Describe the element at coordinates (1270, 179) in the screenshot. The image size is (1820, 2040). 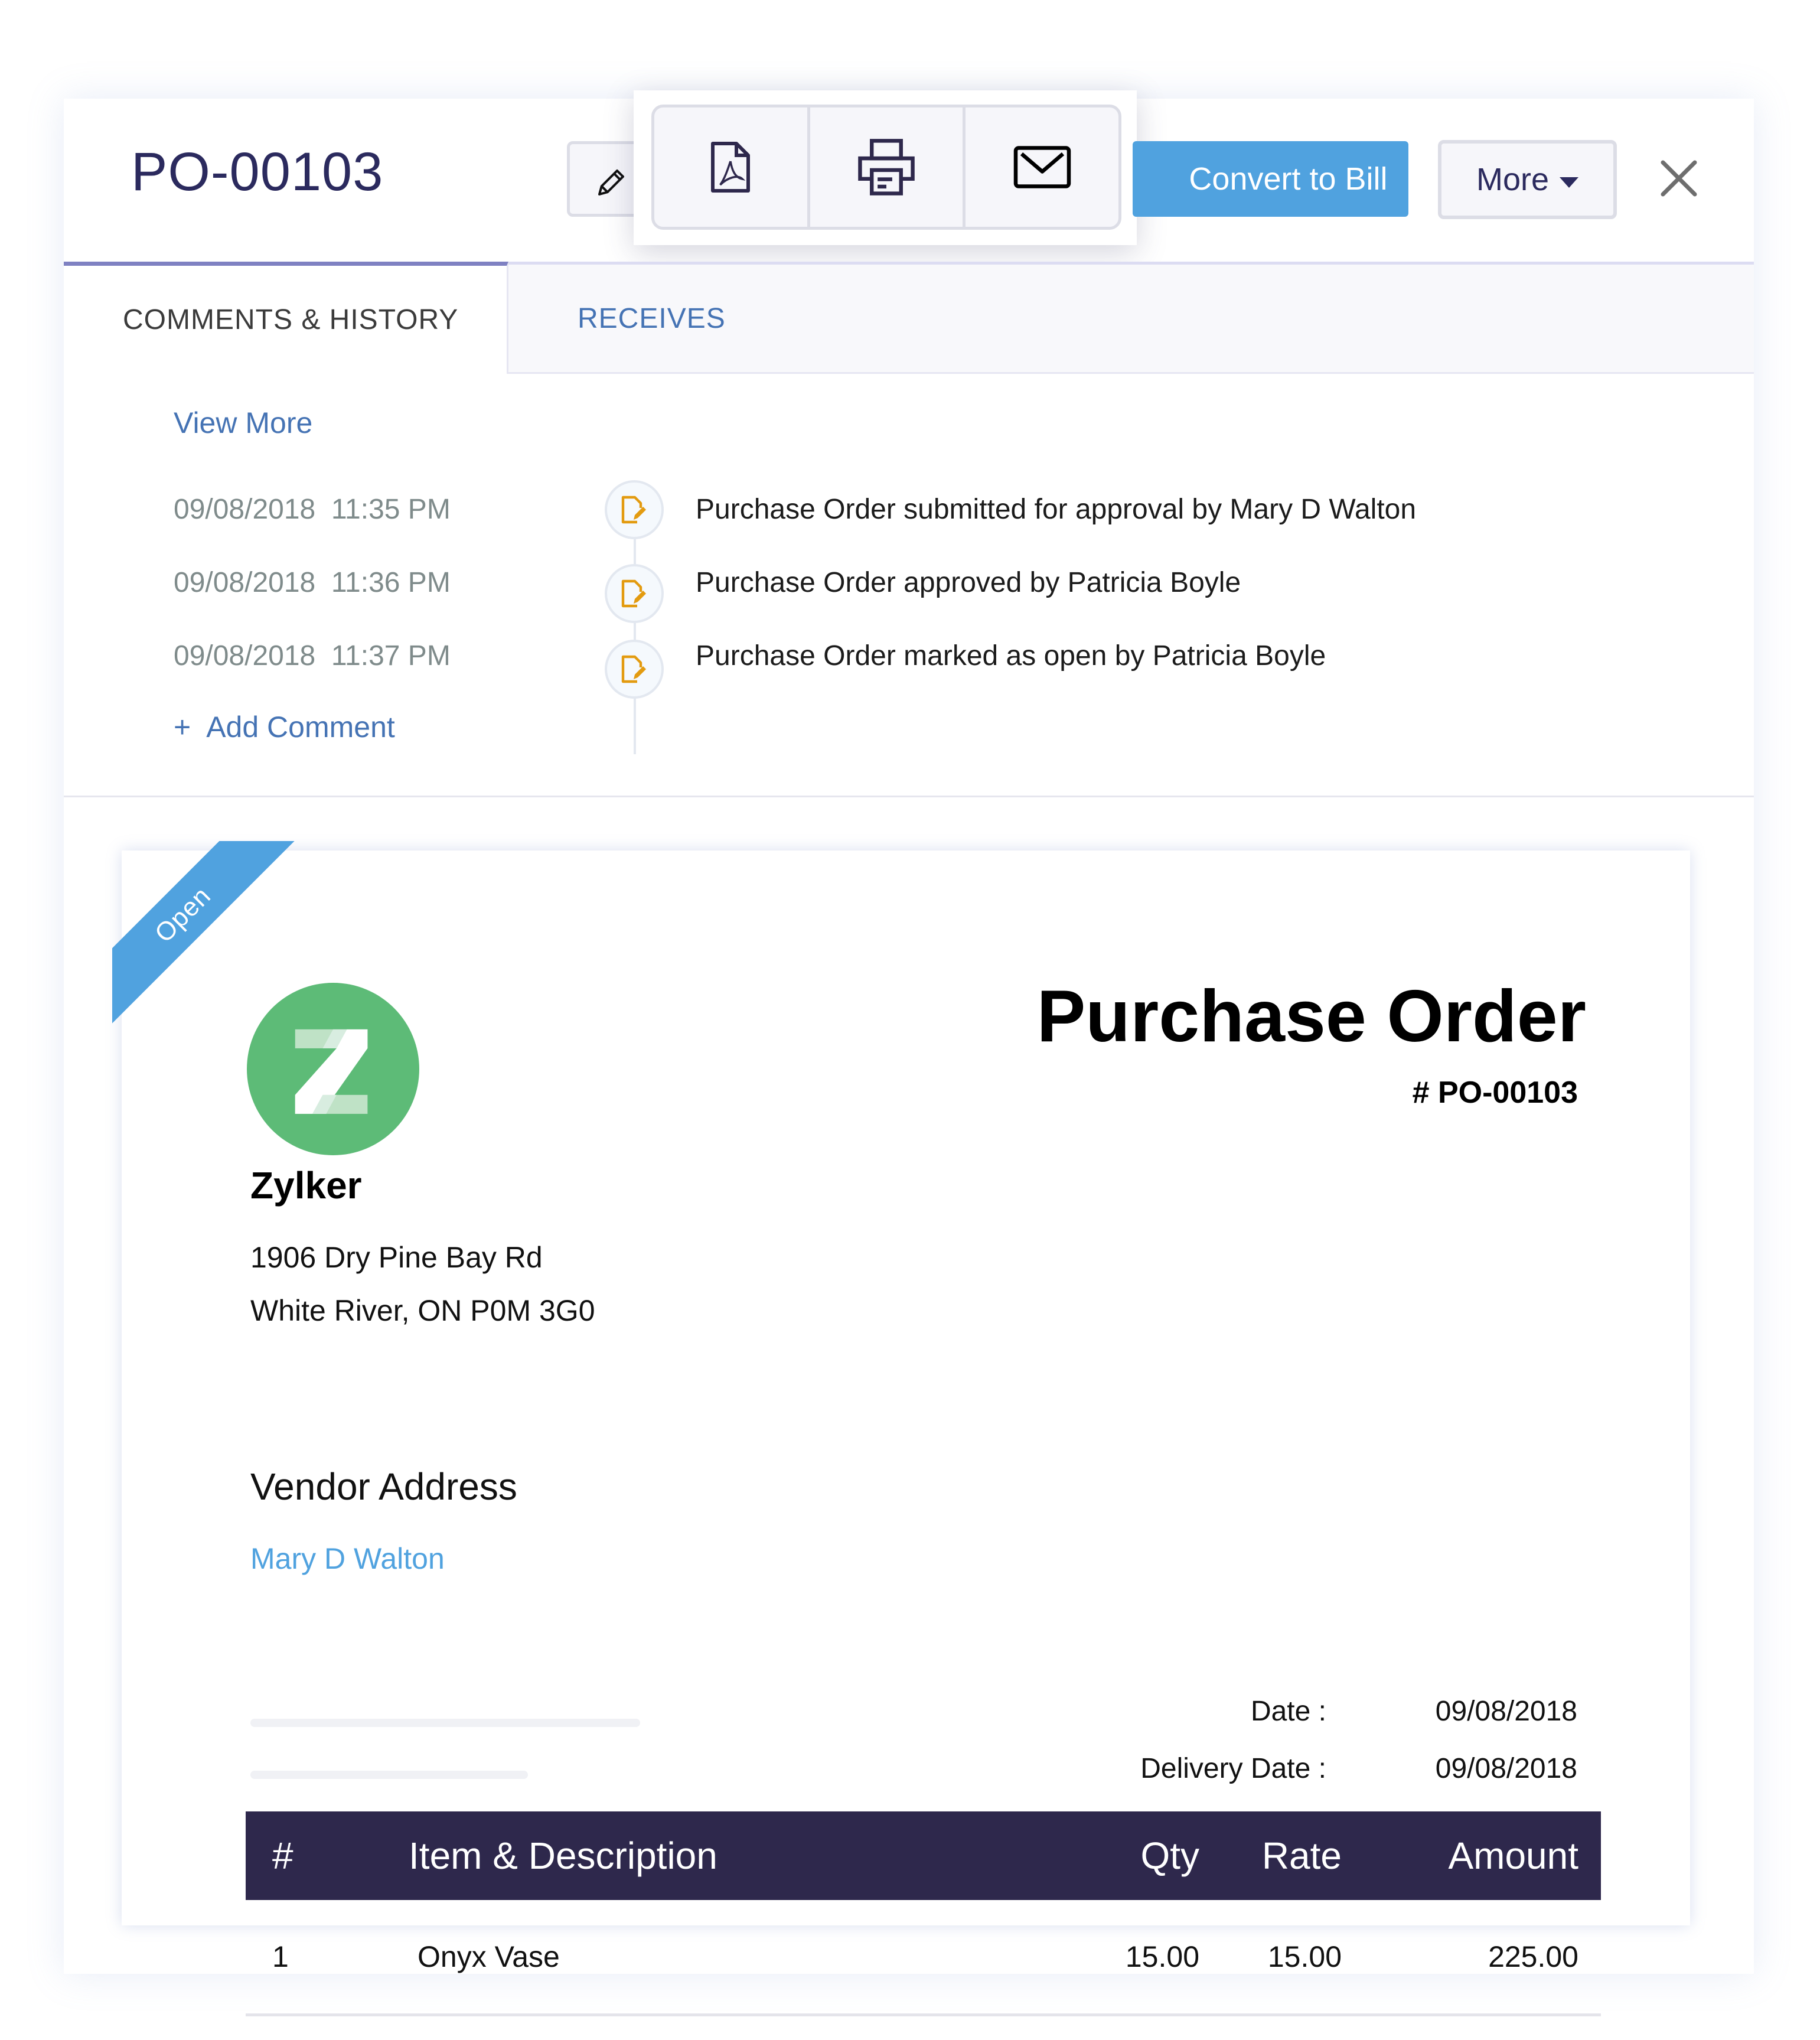
I see `convert-to-bill-button: Convert to Bill` at that location.